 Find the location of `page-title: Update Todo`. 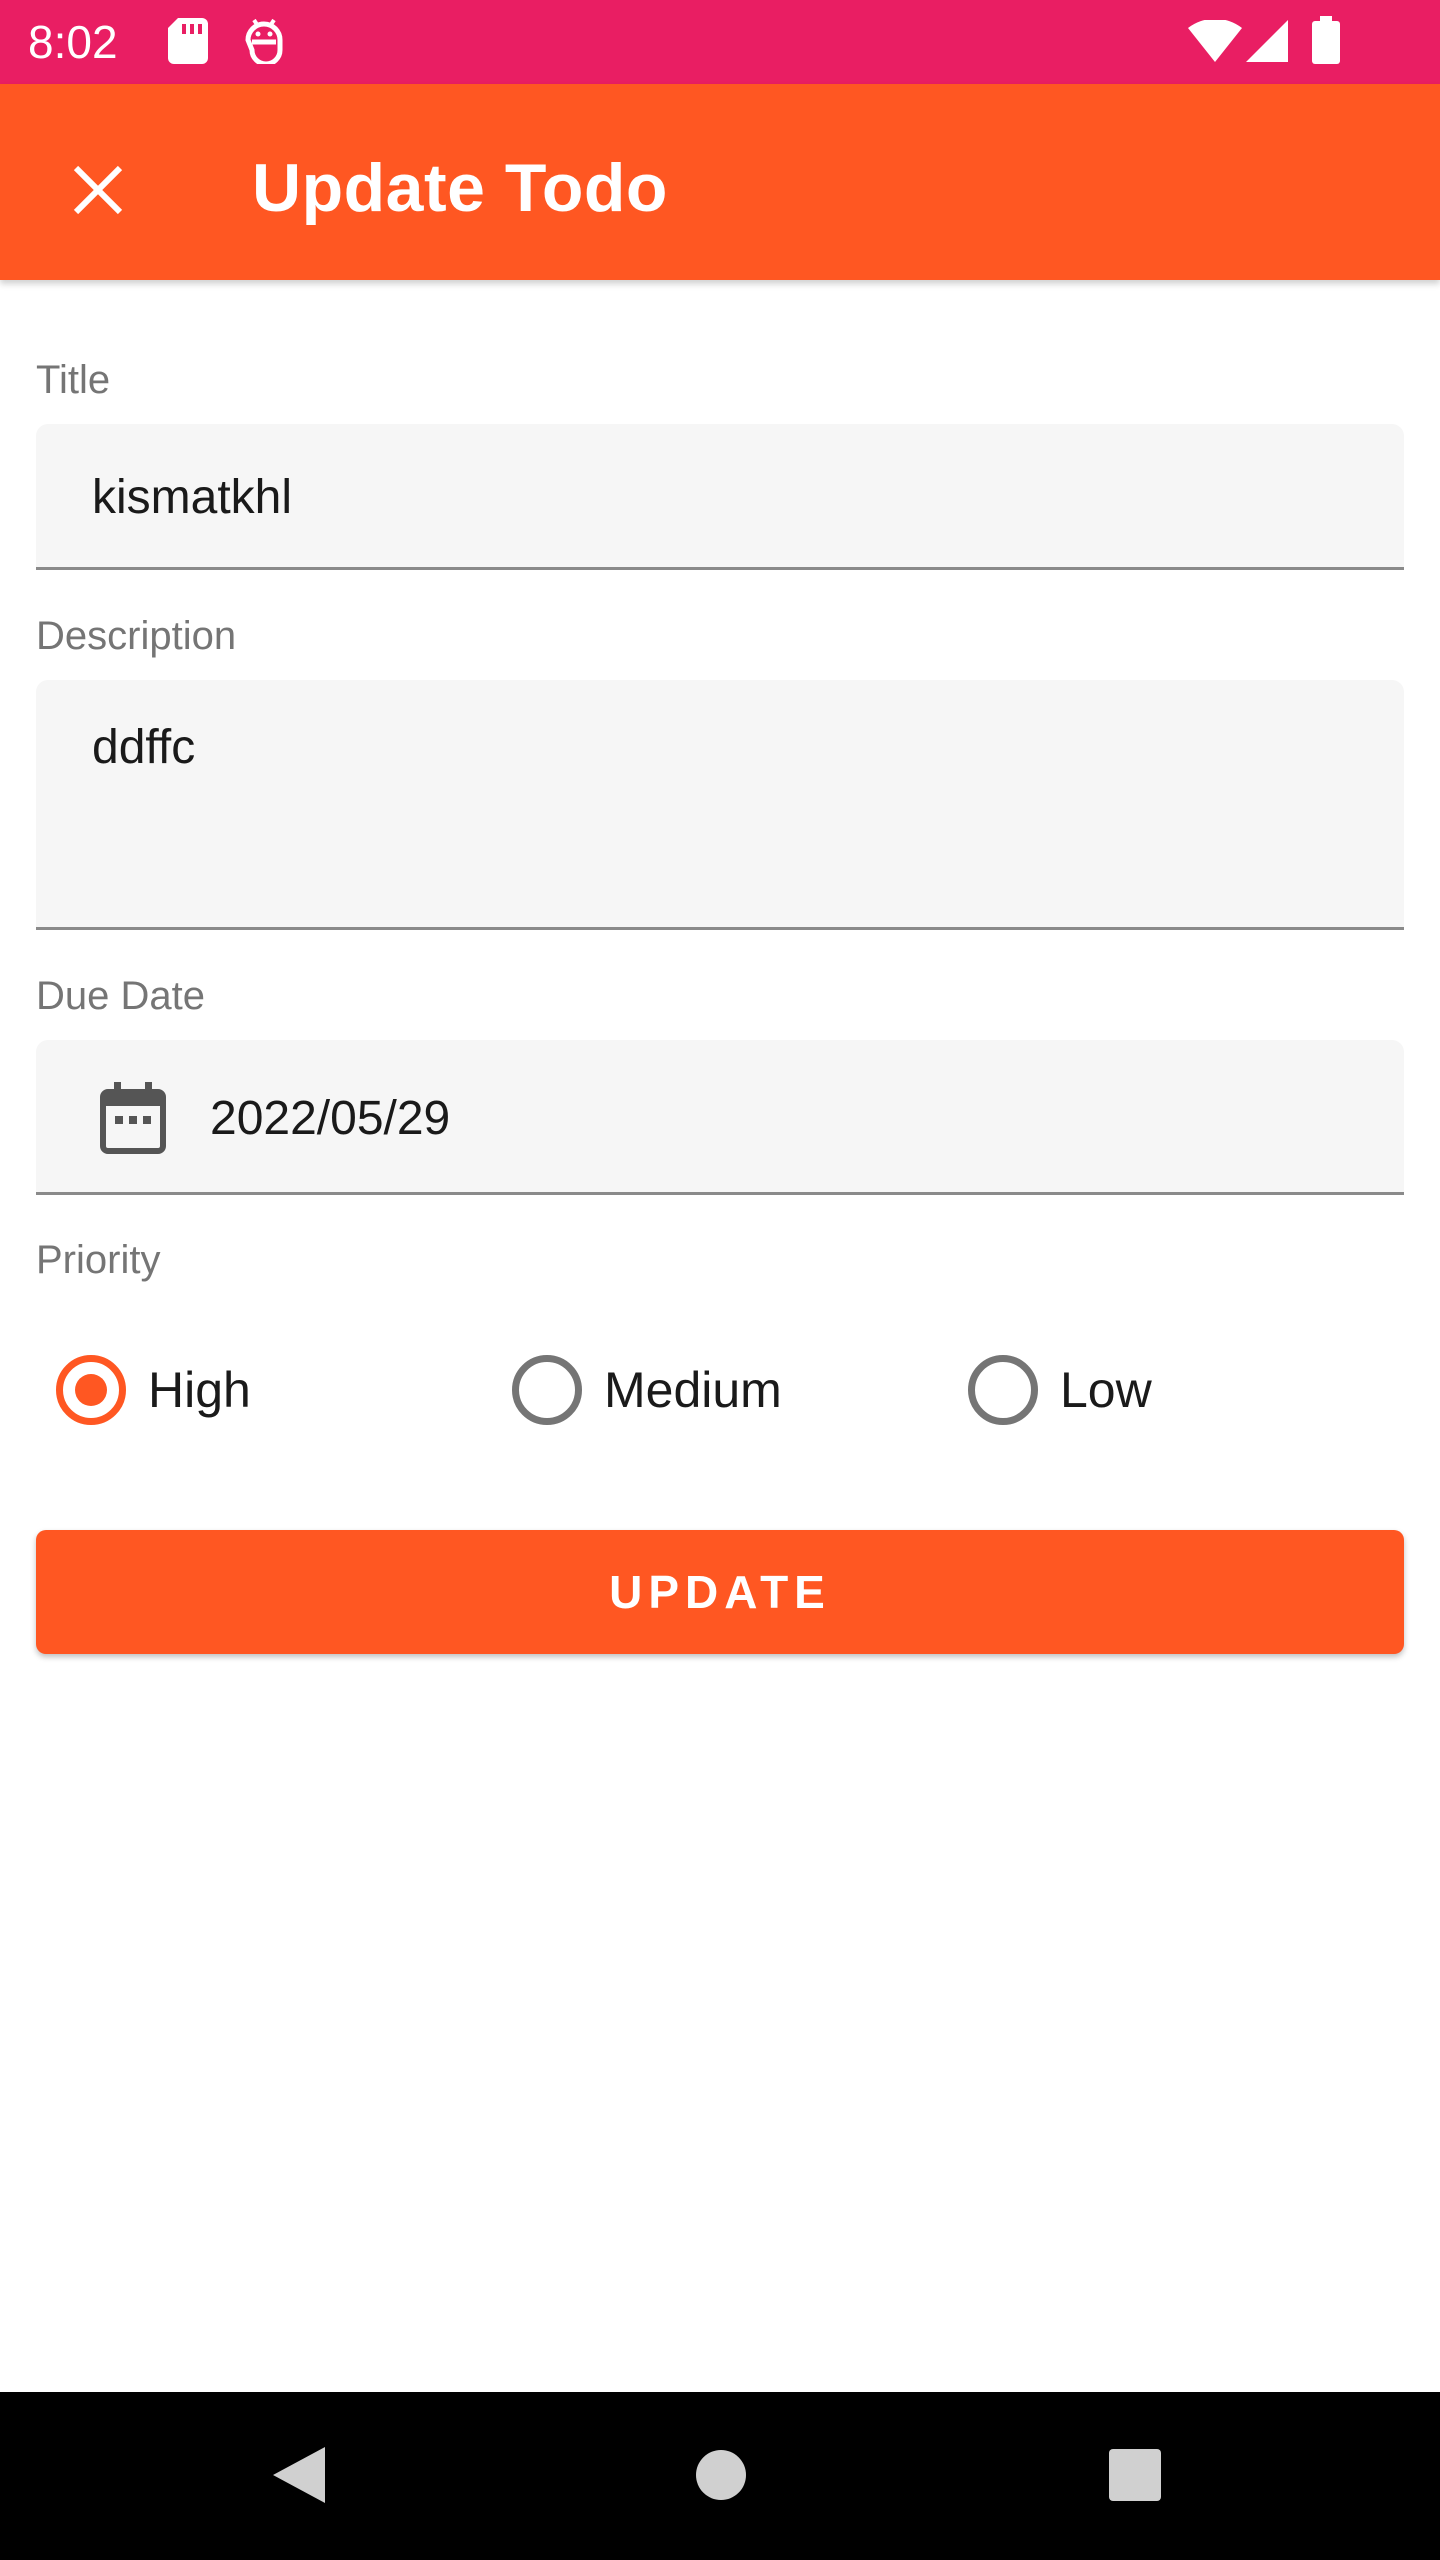

page-title: Update Todo is located at coordinates (460, 188).